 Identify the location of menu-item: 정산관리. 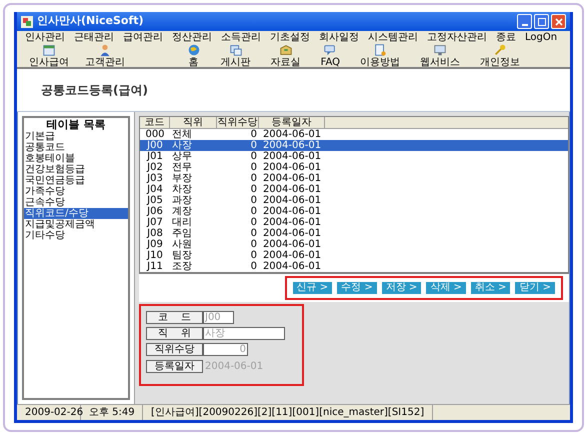
(192, 38).